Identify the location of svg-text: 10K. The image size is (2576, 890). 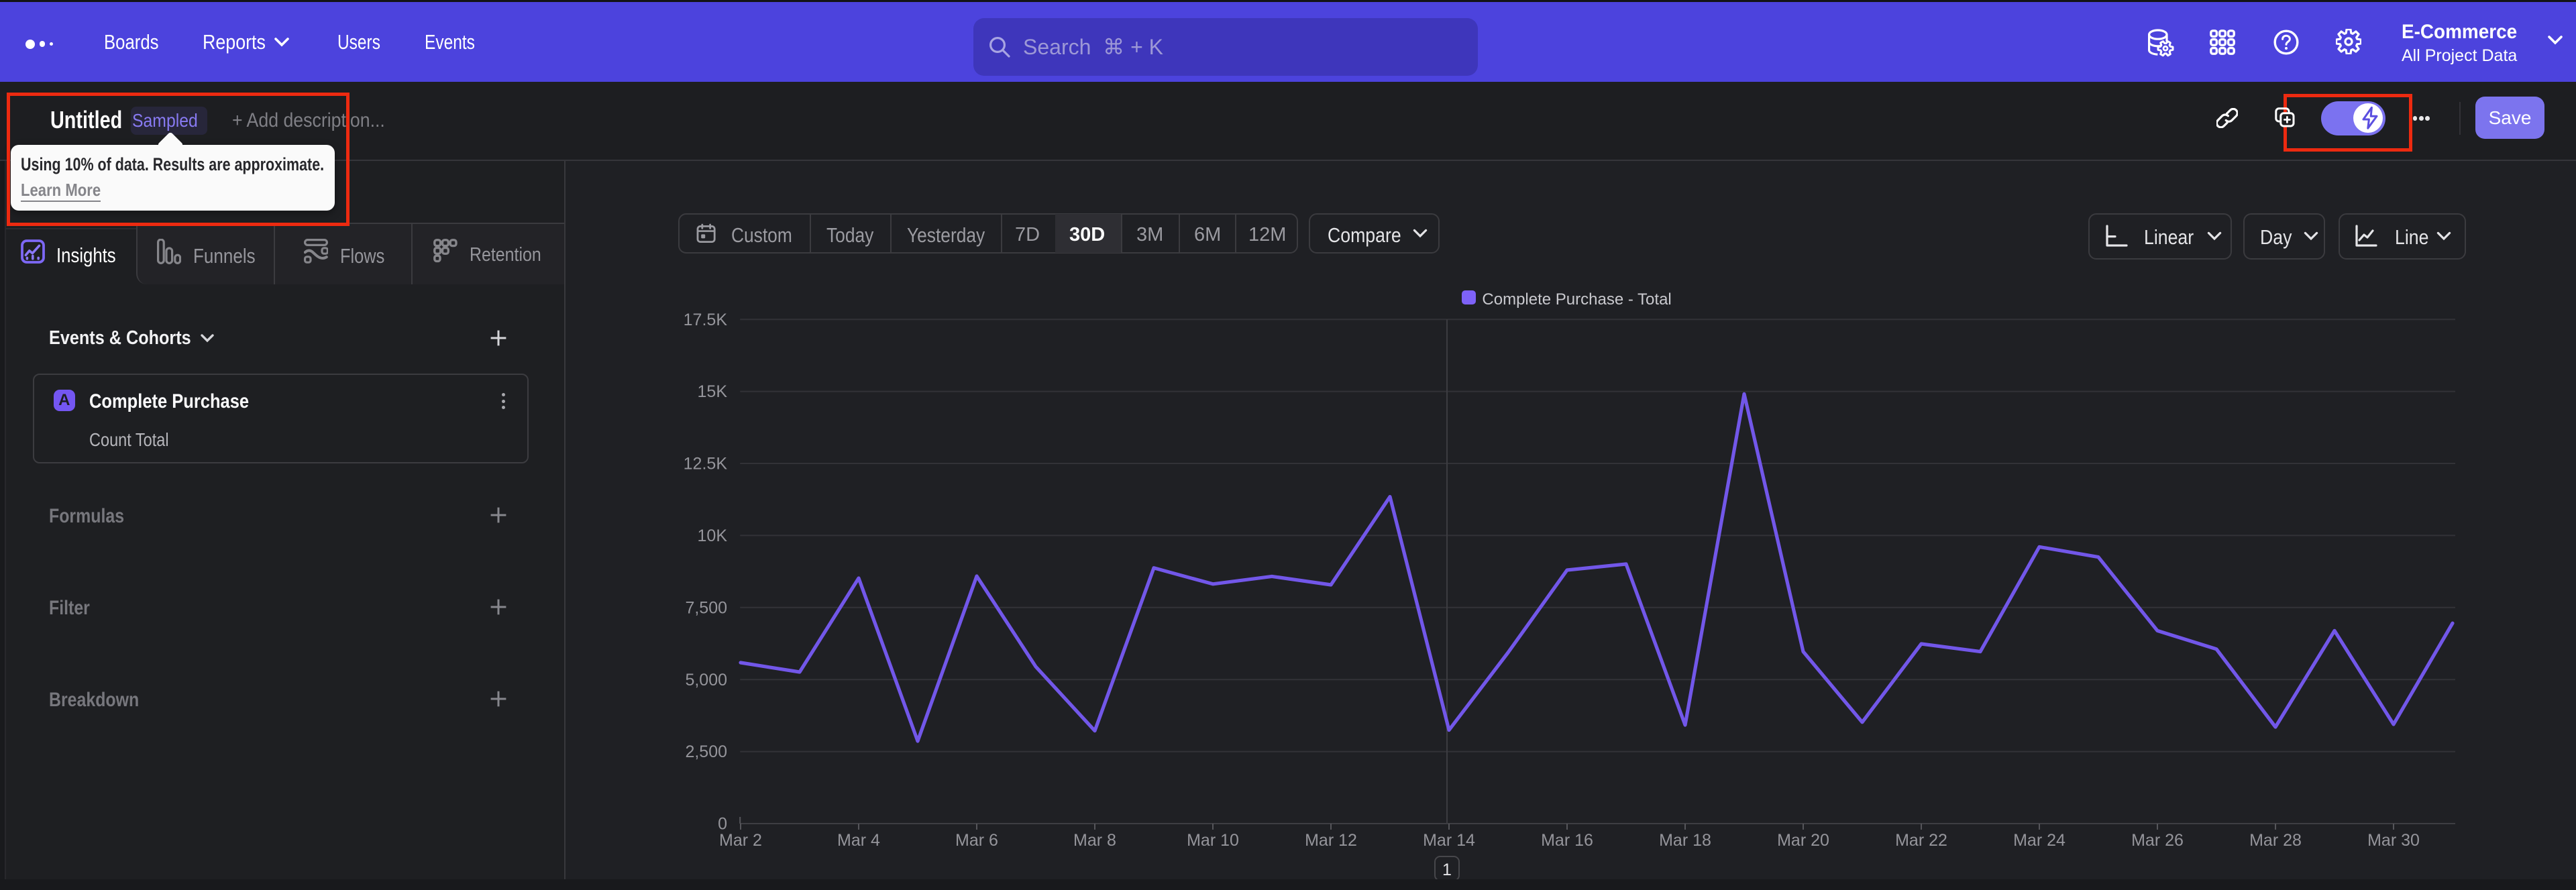
(713, 535).